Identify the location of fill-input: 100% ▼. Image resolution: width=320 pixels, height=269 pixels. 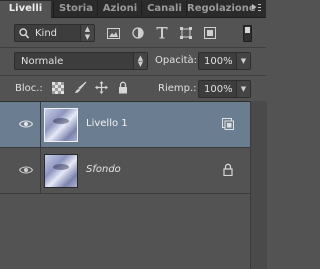
(224, 89).